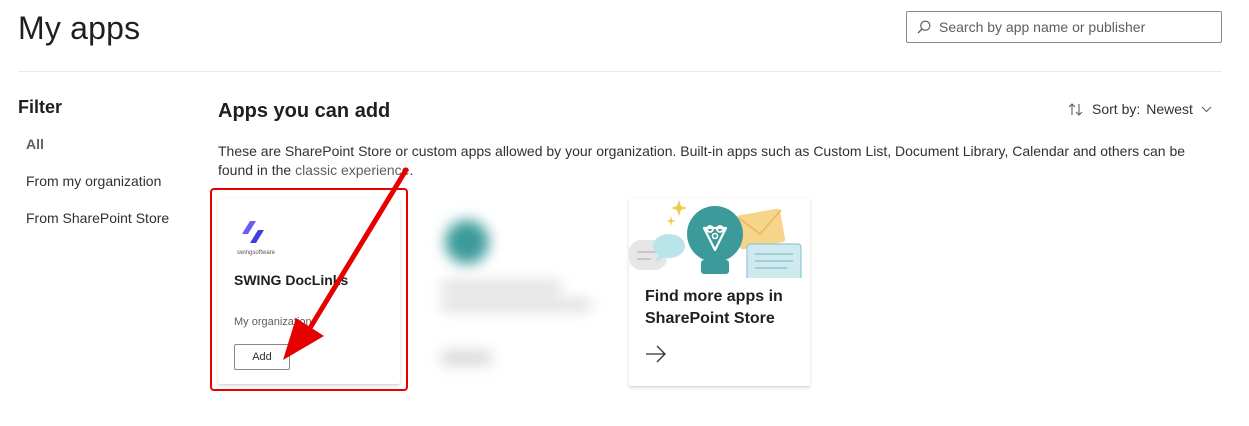 This screenshot has height=426, width=1249. I want to click on search-input, so click(1069, 27).